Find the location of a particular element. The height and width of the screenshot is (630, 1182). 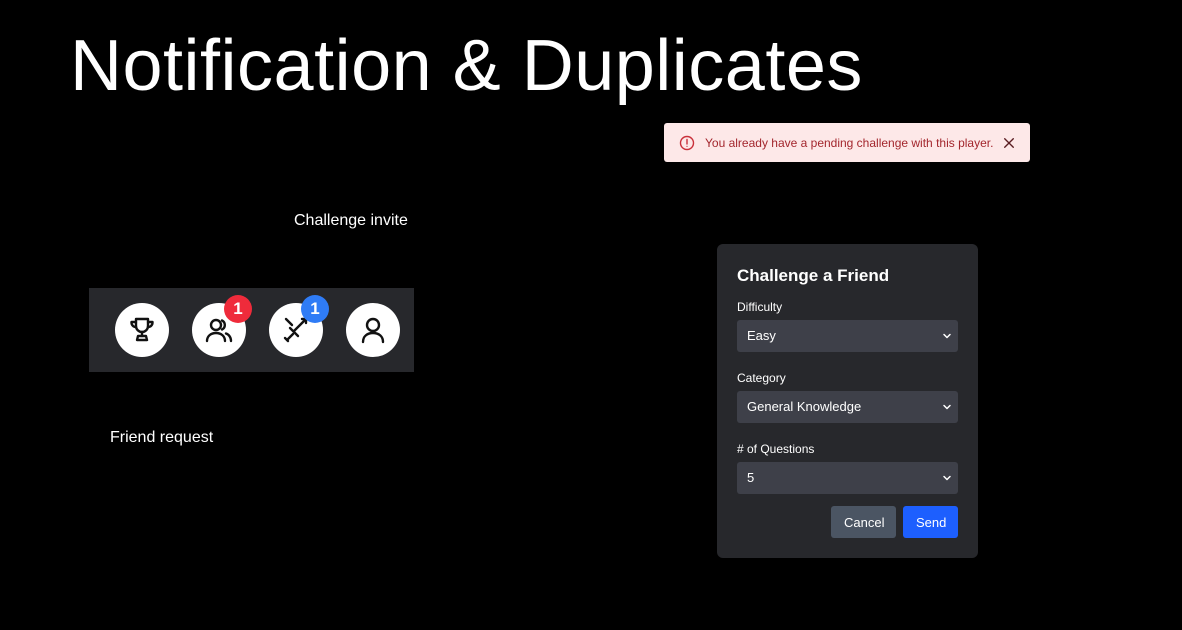

category-select: General Knowledge is located at coordinates (847, 407).